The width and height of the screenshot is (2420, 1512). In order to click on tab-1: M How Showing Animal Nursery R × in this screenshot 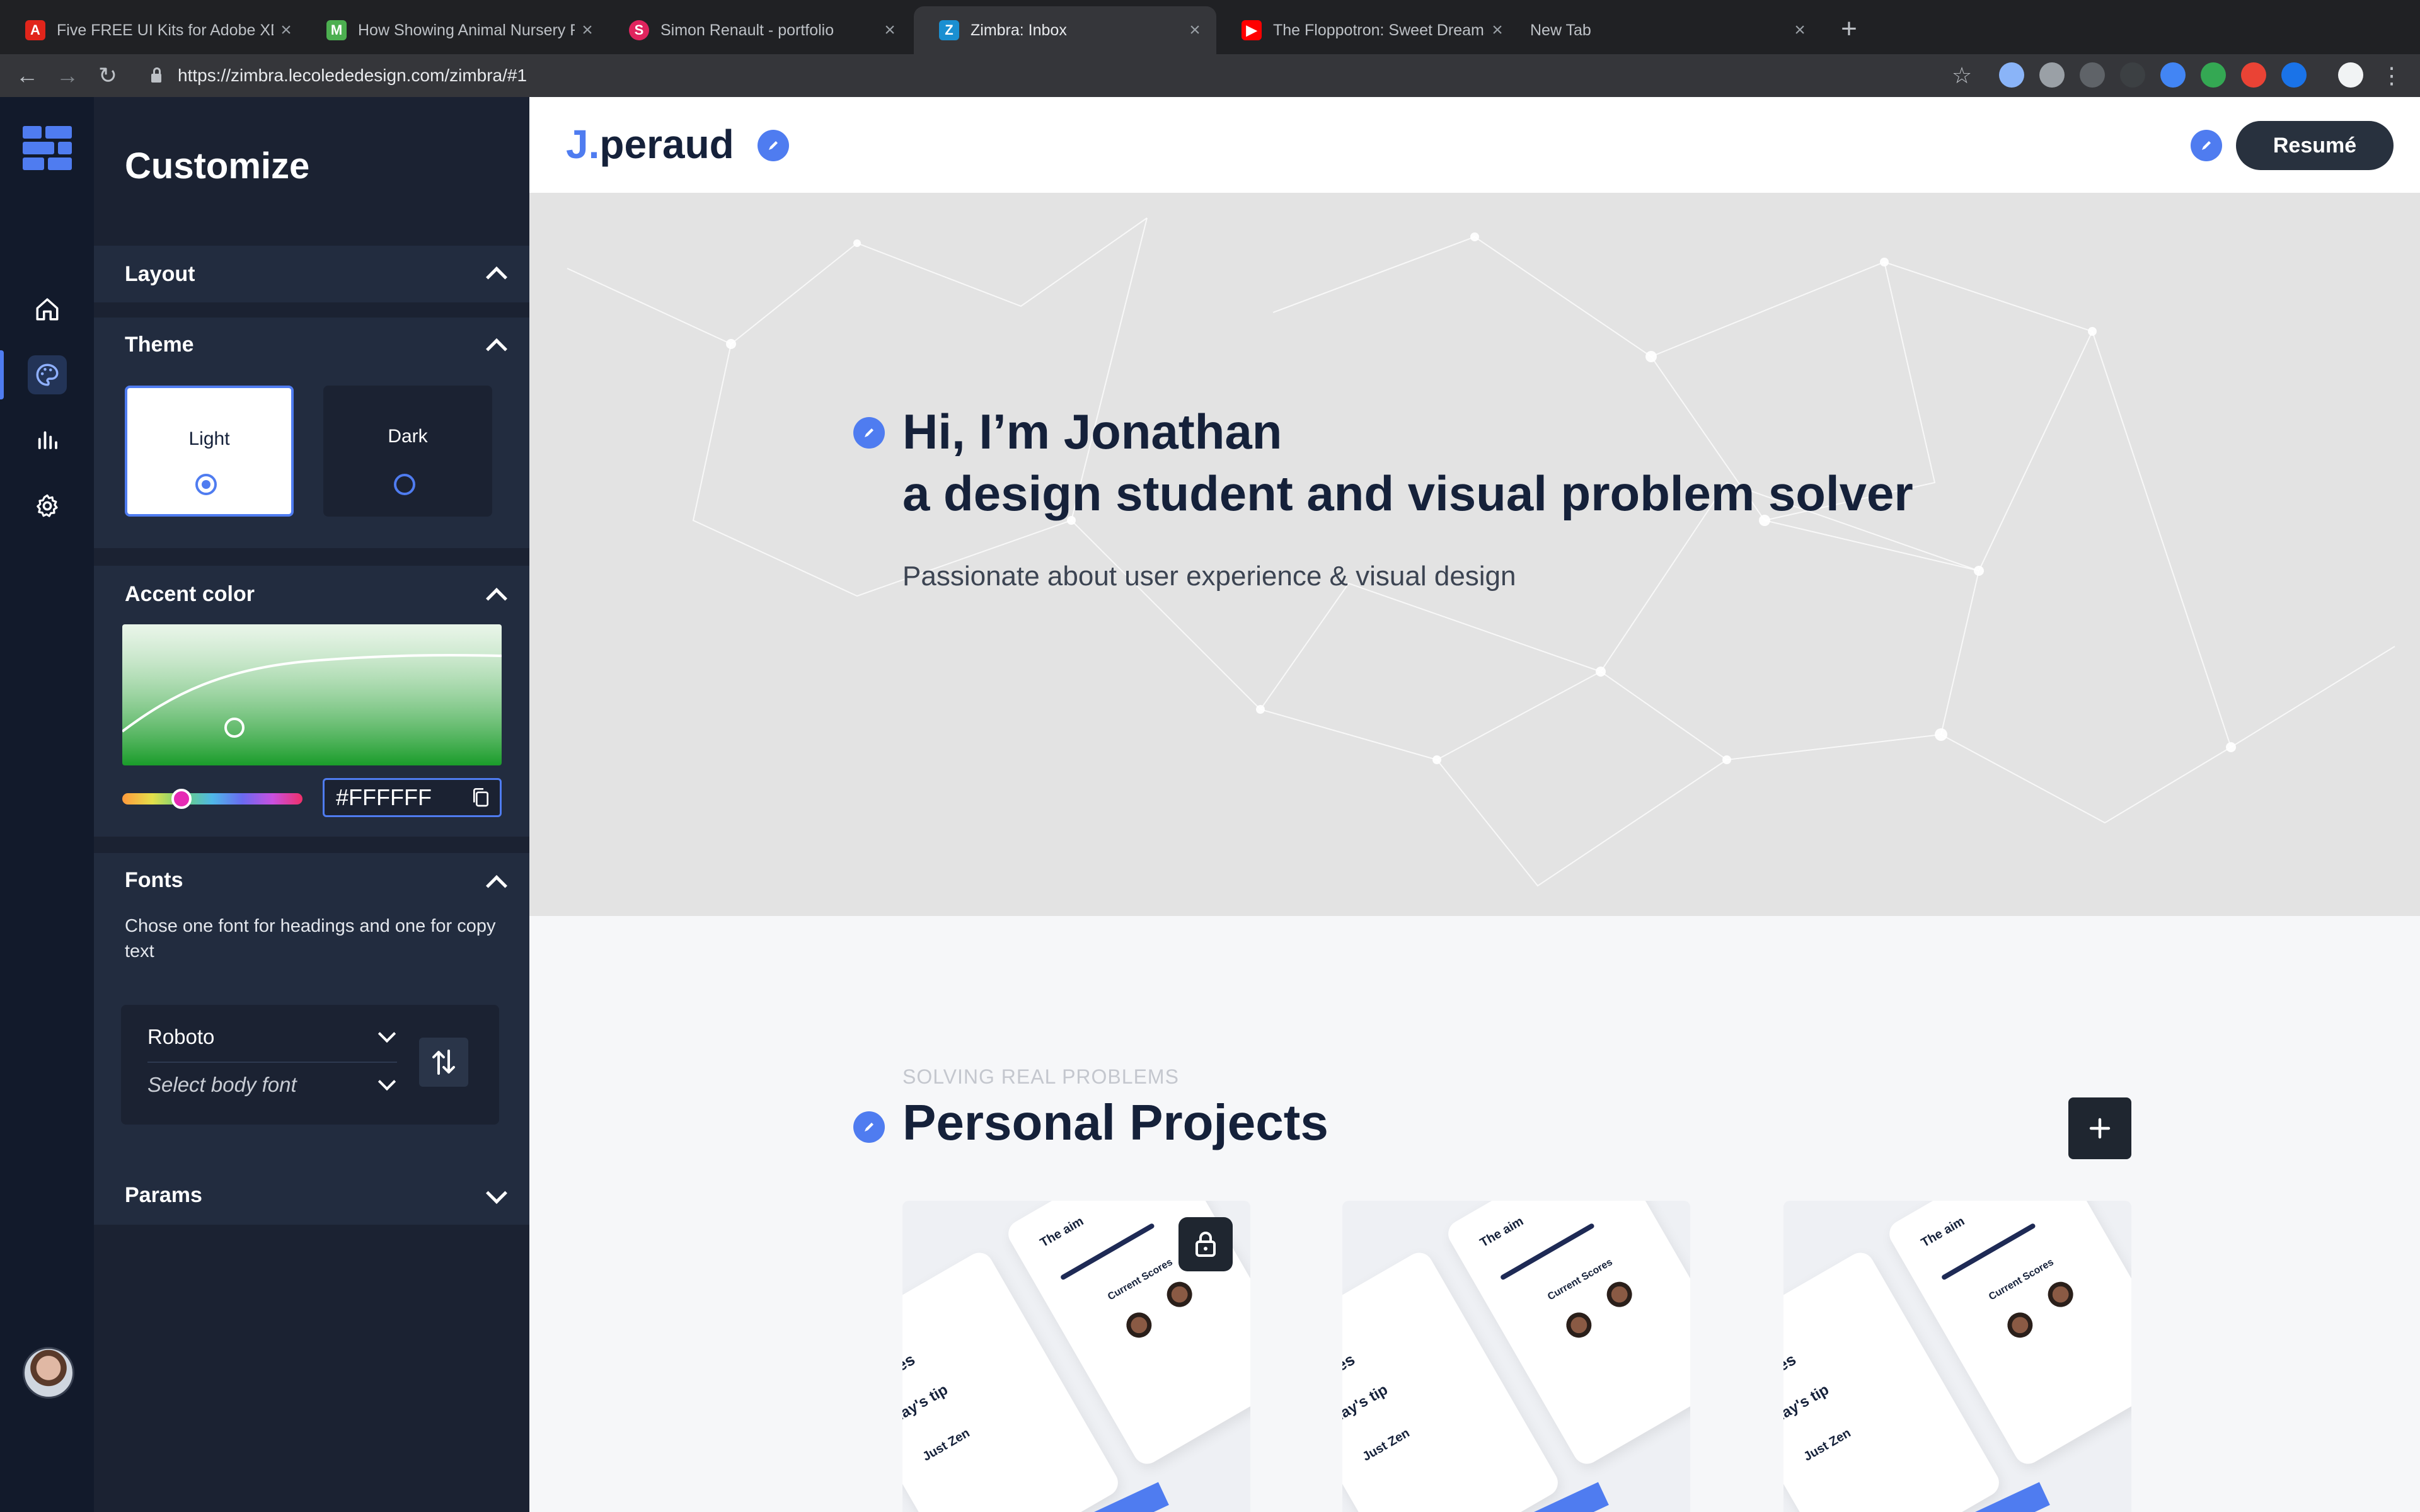, I will do `click(455, 30)`.